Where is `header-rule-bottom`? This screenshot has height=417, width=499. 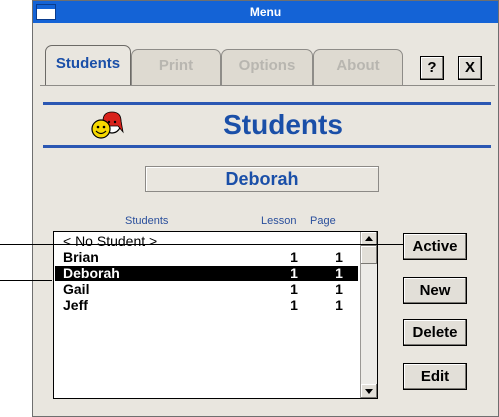 header-rule-bottom is located at coordinates (267, 146).